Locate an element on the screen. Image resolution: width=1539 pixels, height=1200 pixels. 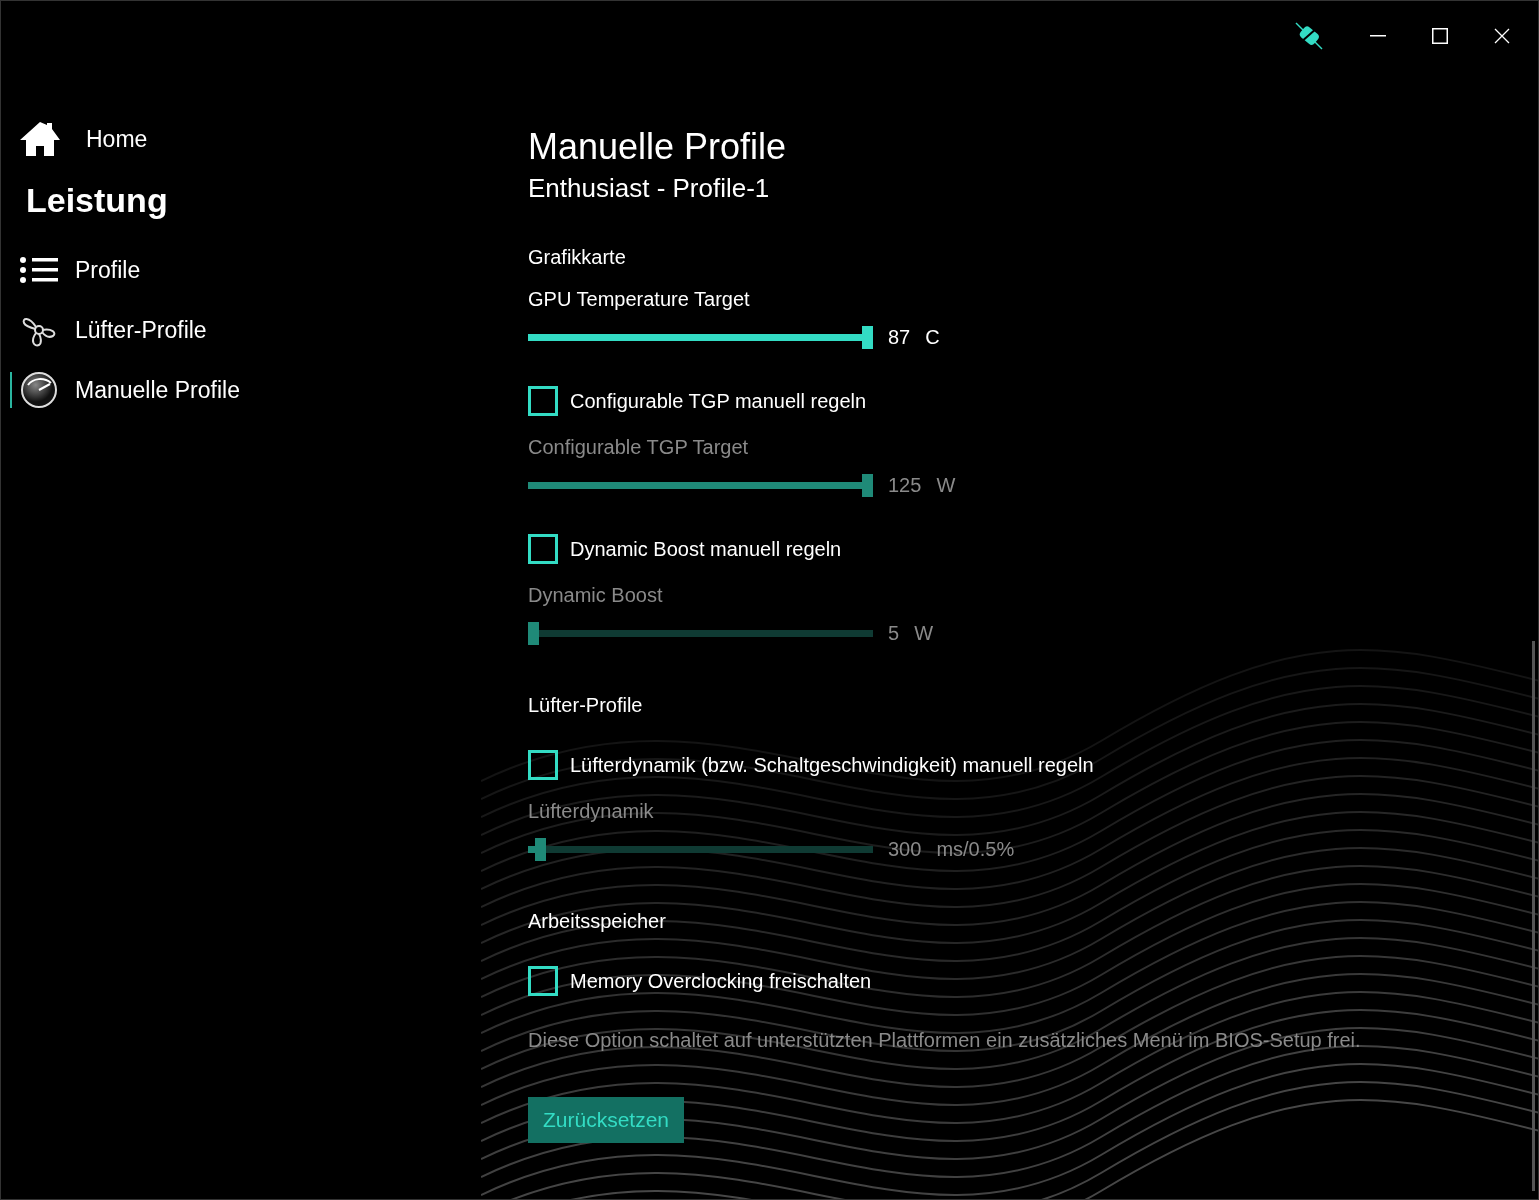
nav-heading: Leistung is located at coordinates (97, 200).